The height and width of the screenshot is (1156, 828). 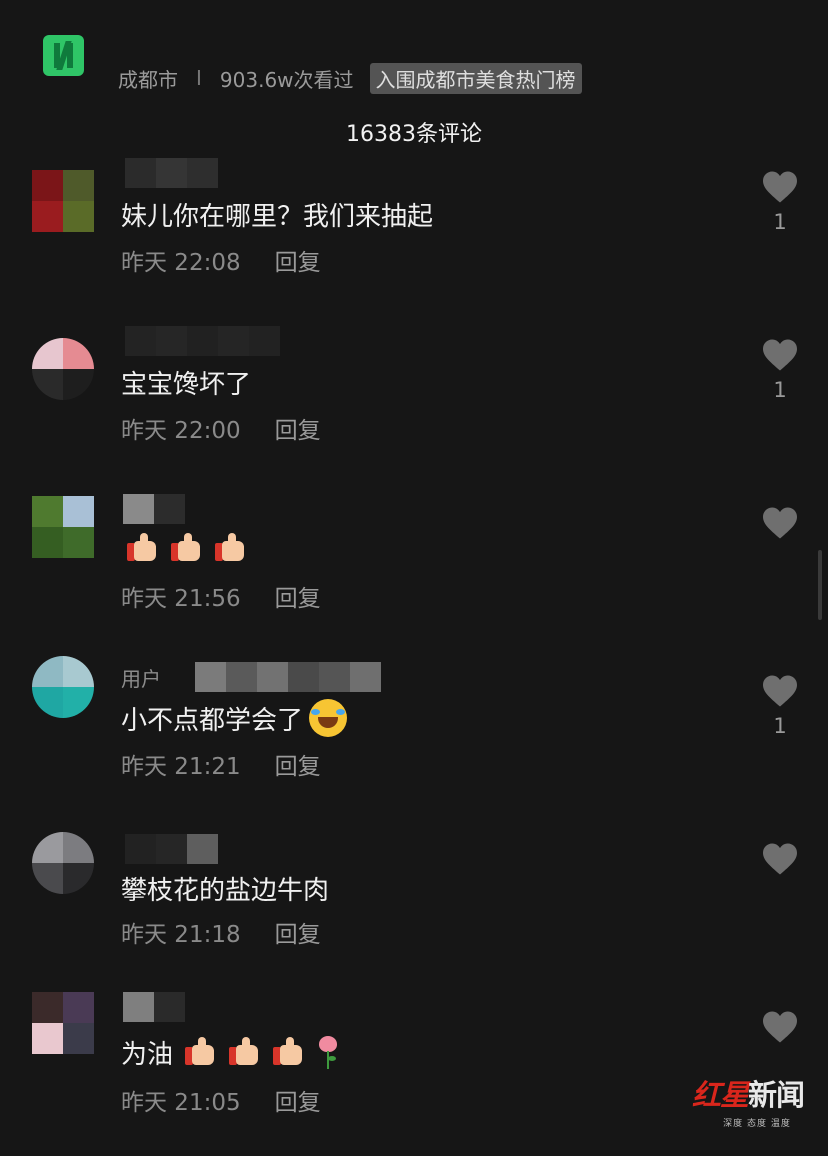 I want to click on ranking-tag: 入围成都市美食热门榜, so click(x=475, y=78).